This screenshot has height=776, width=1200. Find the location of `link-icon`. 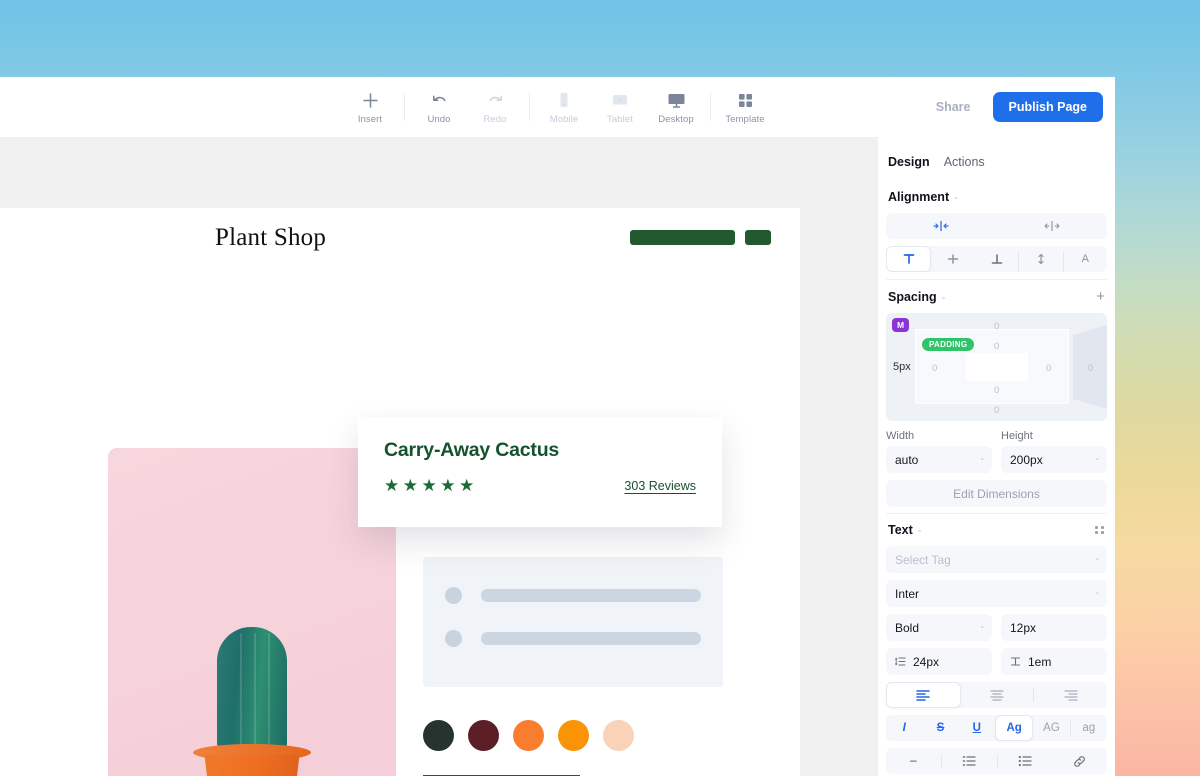

link-icon is located at coordinates (1079, 761).